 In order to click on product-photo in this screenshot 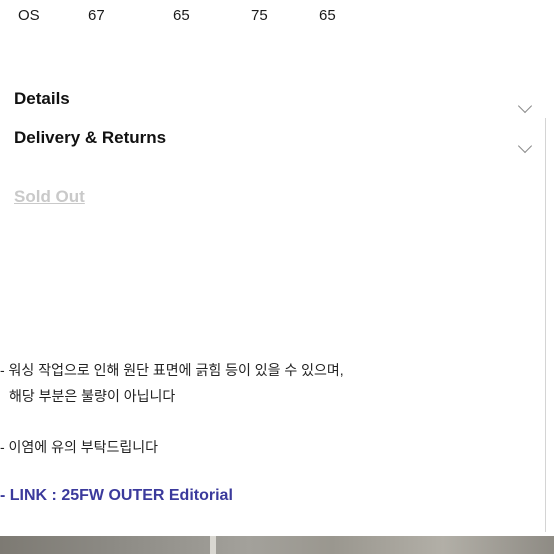, I will do `click(277, 545)`.